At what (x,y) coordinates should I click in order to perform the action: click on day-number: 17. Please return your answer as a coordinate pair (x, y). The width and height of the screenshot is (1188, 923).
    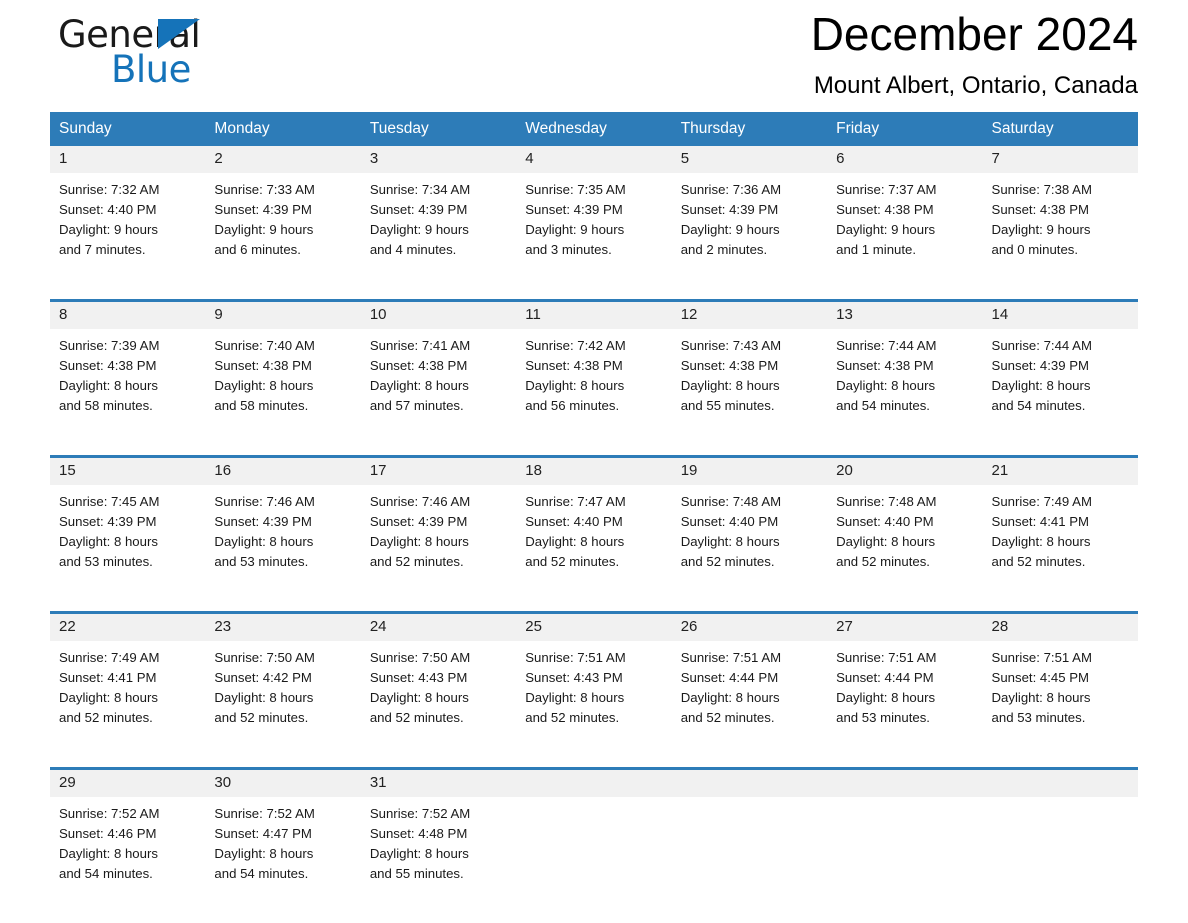
    Looking at the image, I should click on (438, 471).